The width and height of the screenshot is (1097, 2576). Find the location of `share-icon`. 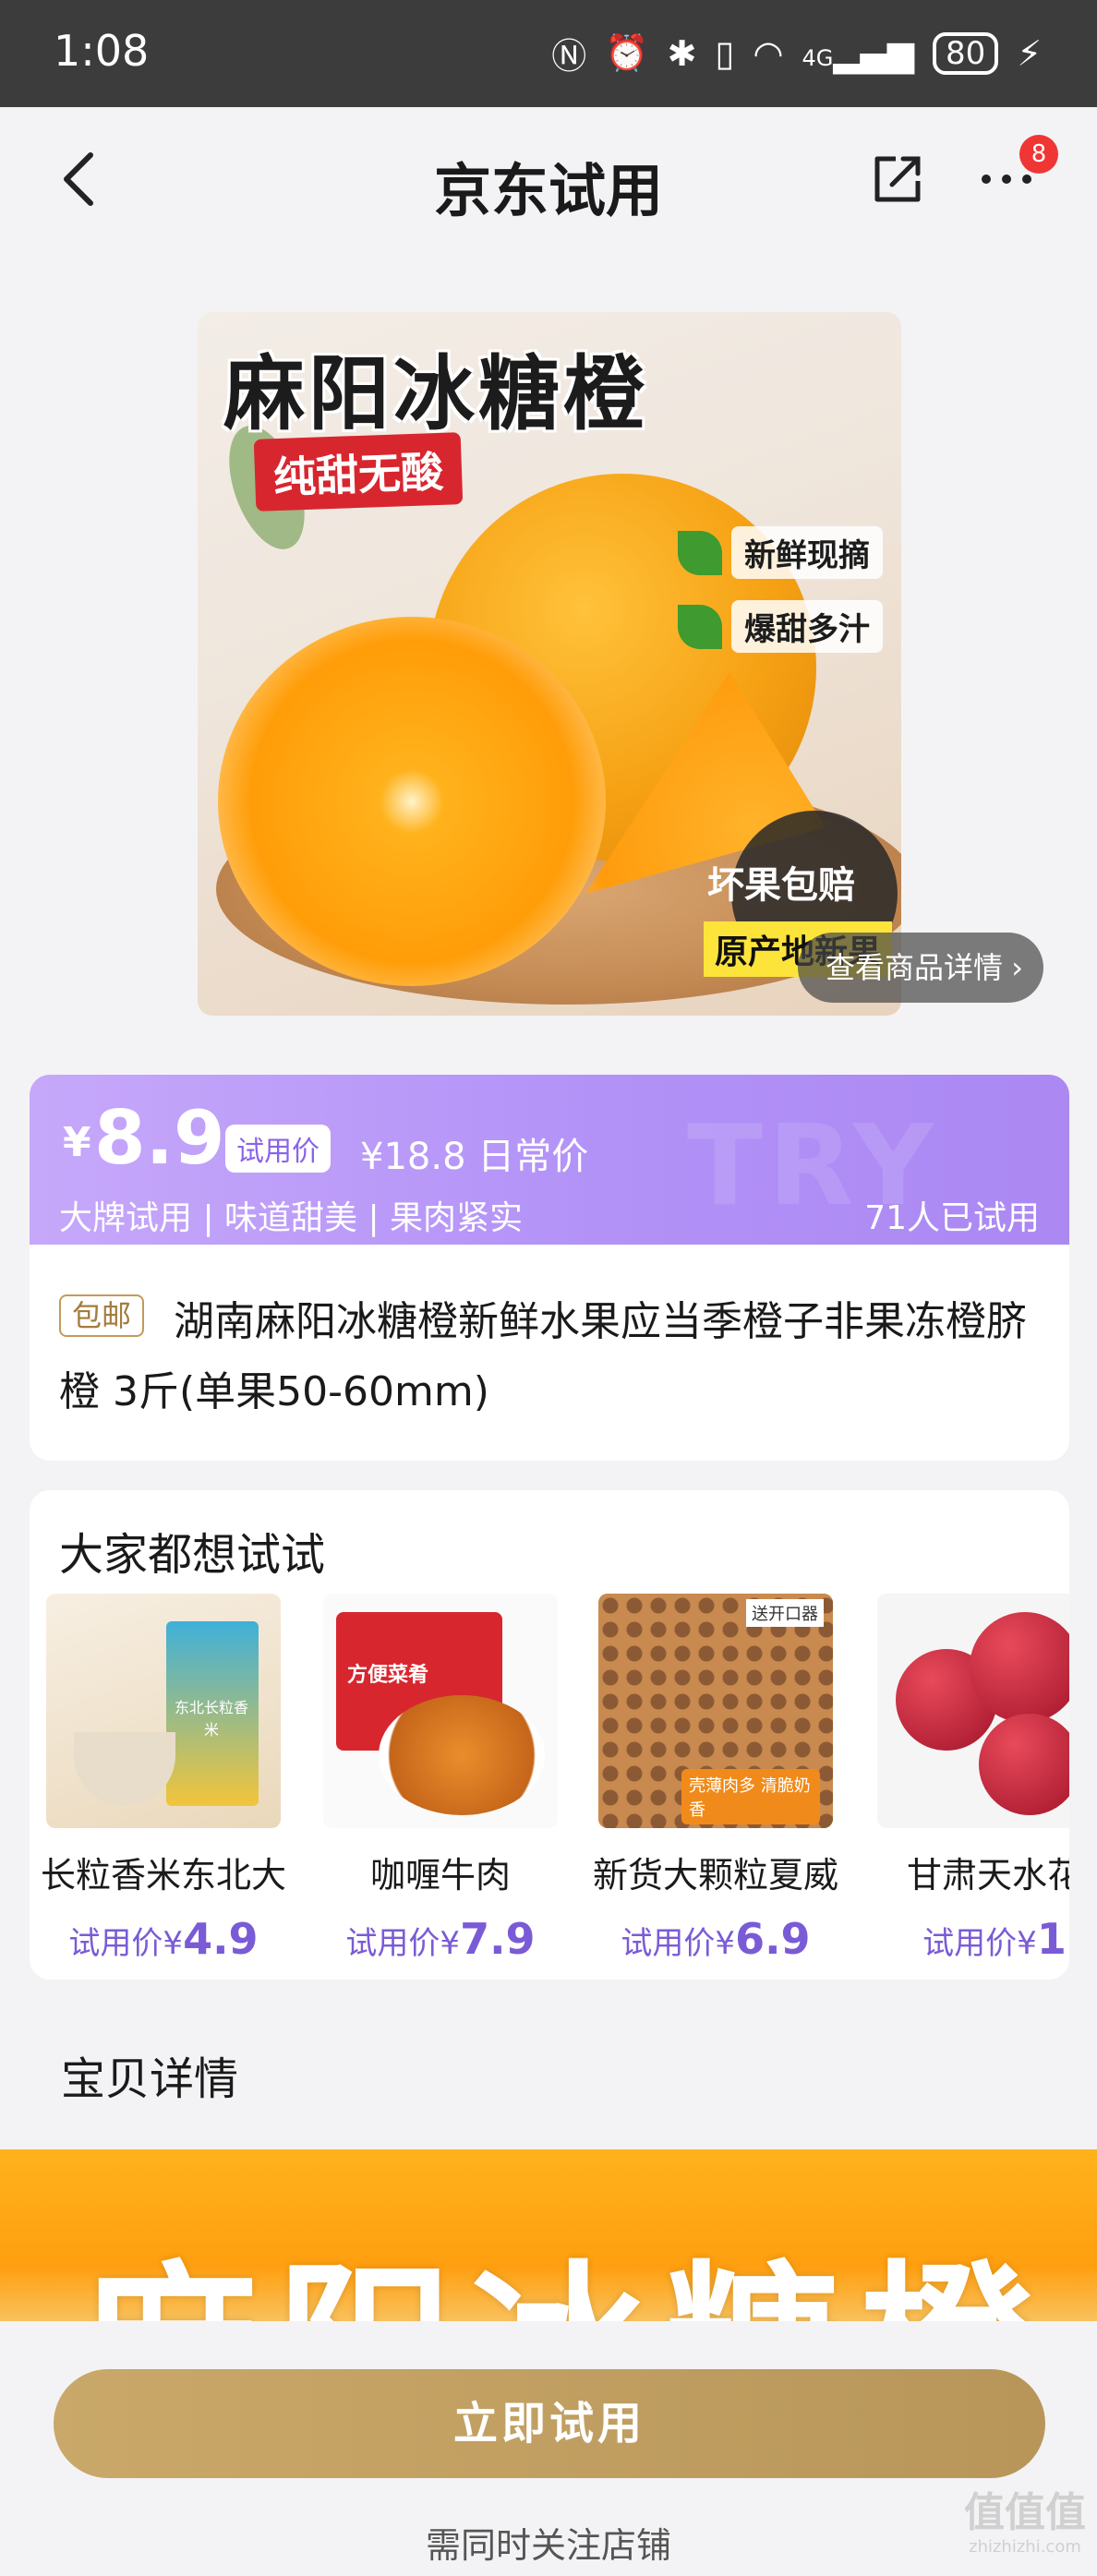

share-icon is located at coordinates (897, 179).